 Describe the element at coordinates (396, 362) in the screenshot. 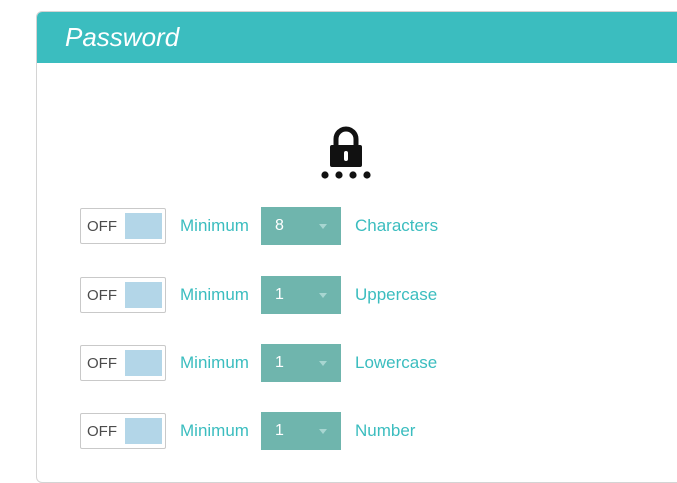

I see `rule-type-label: Lowercase` at that location.